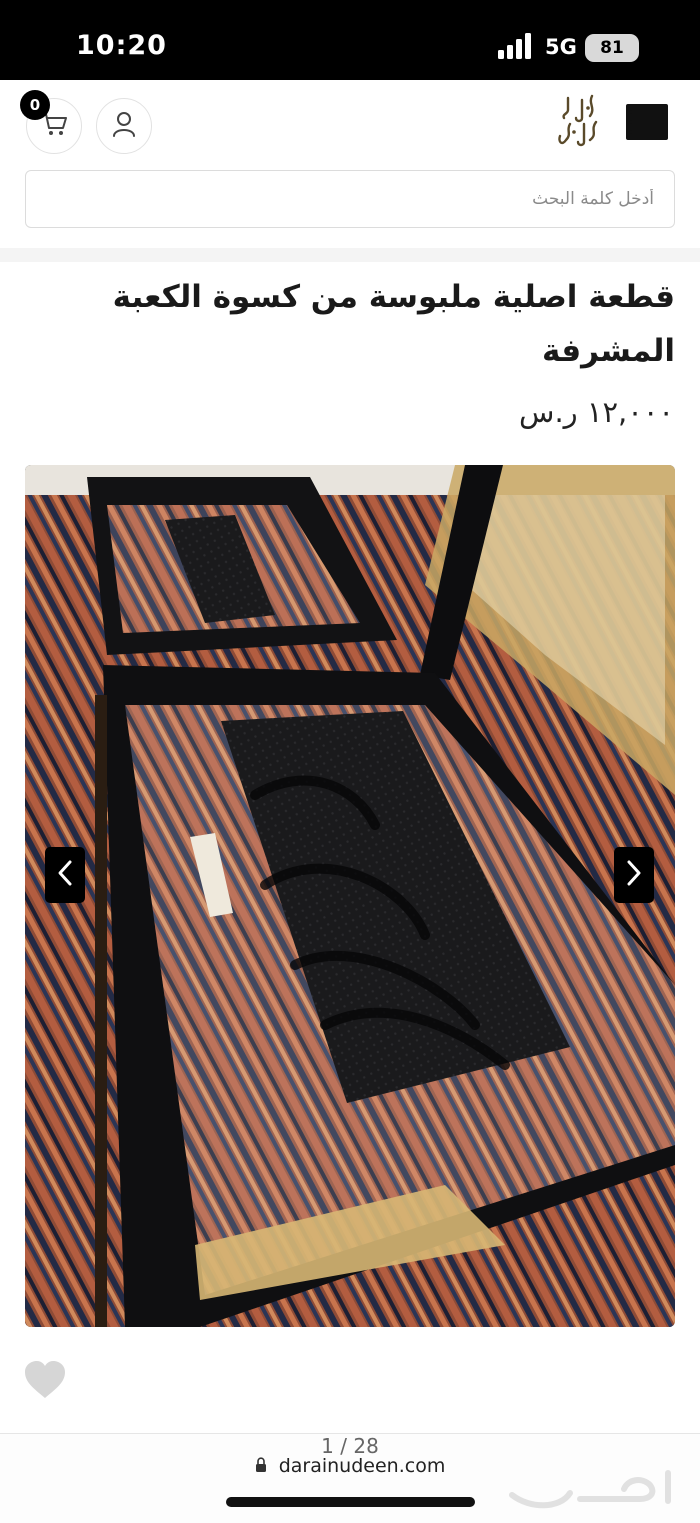 This screenshot has width=700, height=1523. What do you see at coordinates (393, 324) in the screenshot?
I see `product-title: قطعة اصلية ملبوسة من كسوة الكعبة المشرفة` at bounding box center [393, 324].